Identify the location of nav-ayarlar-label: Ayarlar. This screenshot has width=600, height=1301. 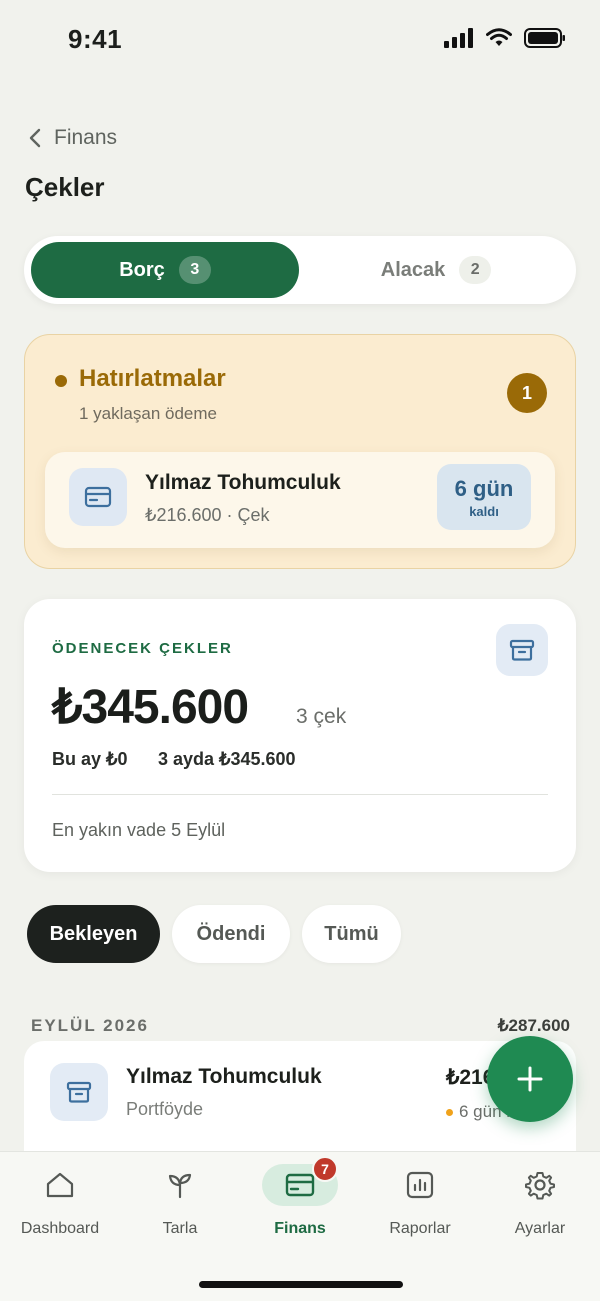
(540, 1228).